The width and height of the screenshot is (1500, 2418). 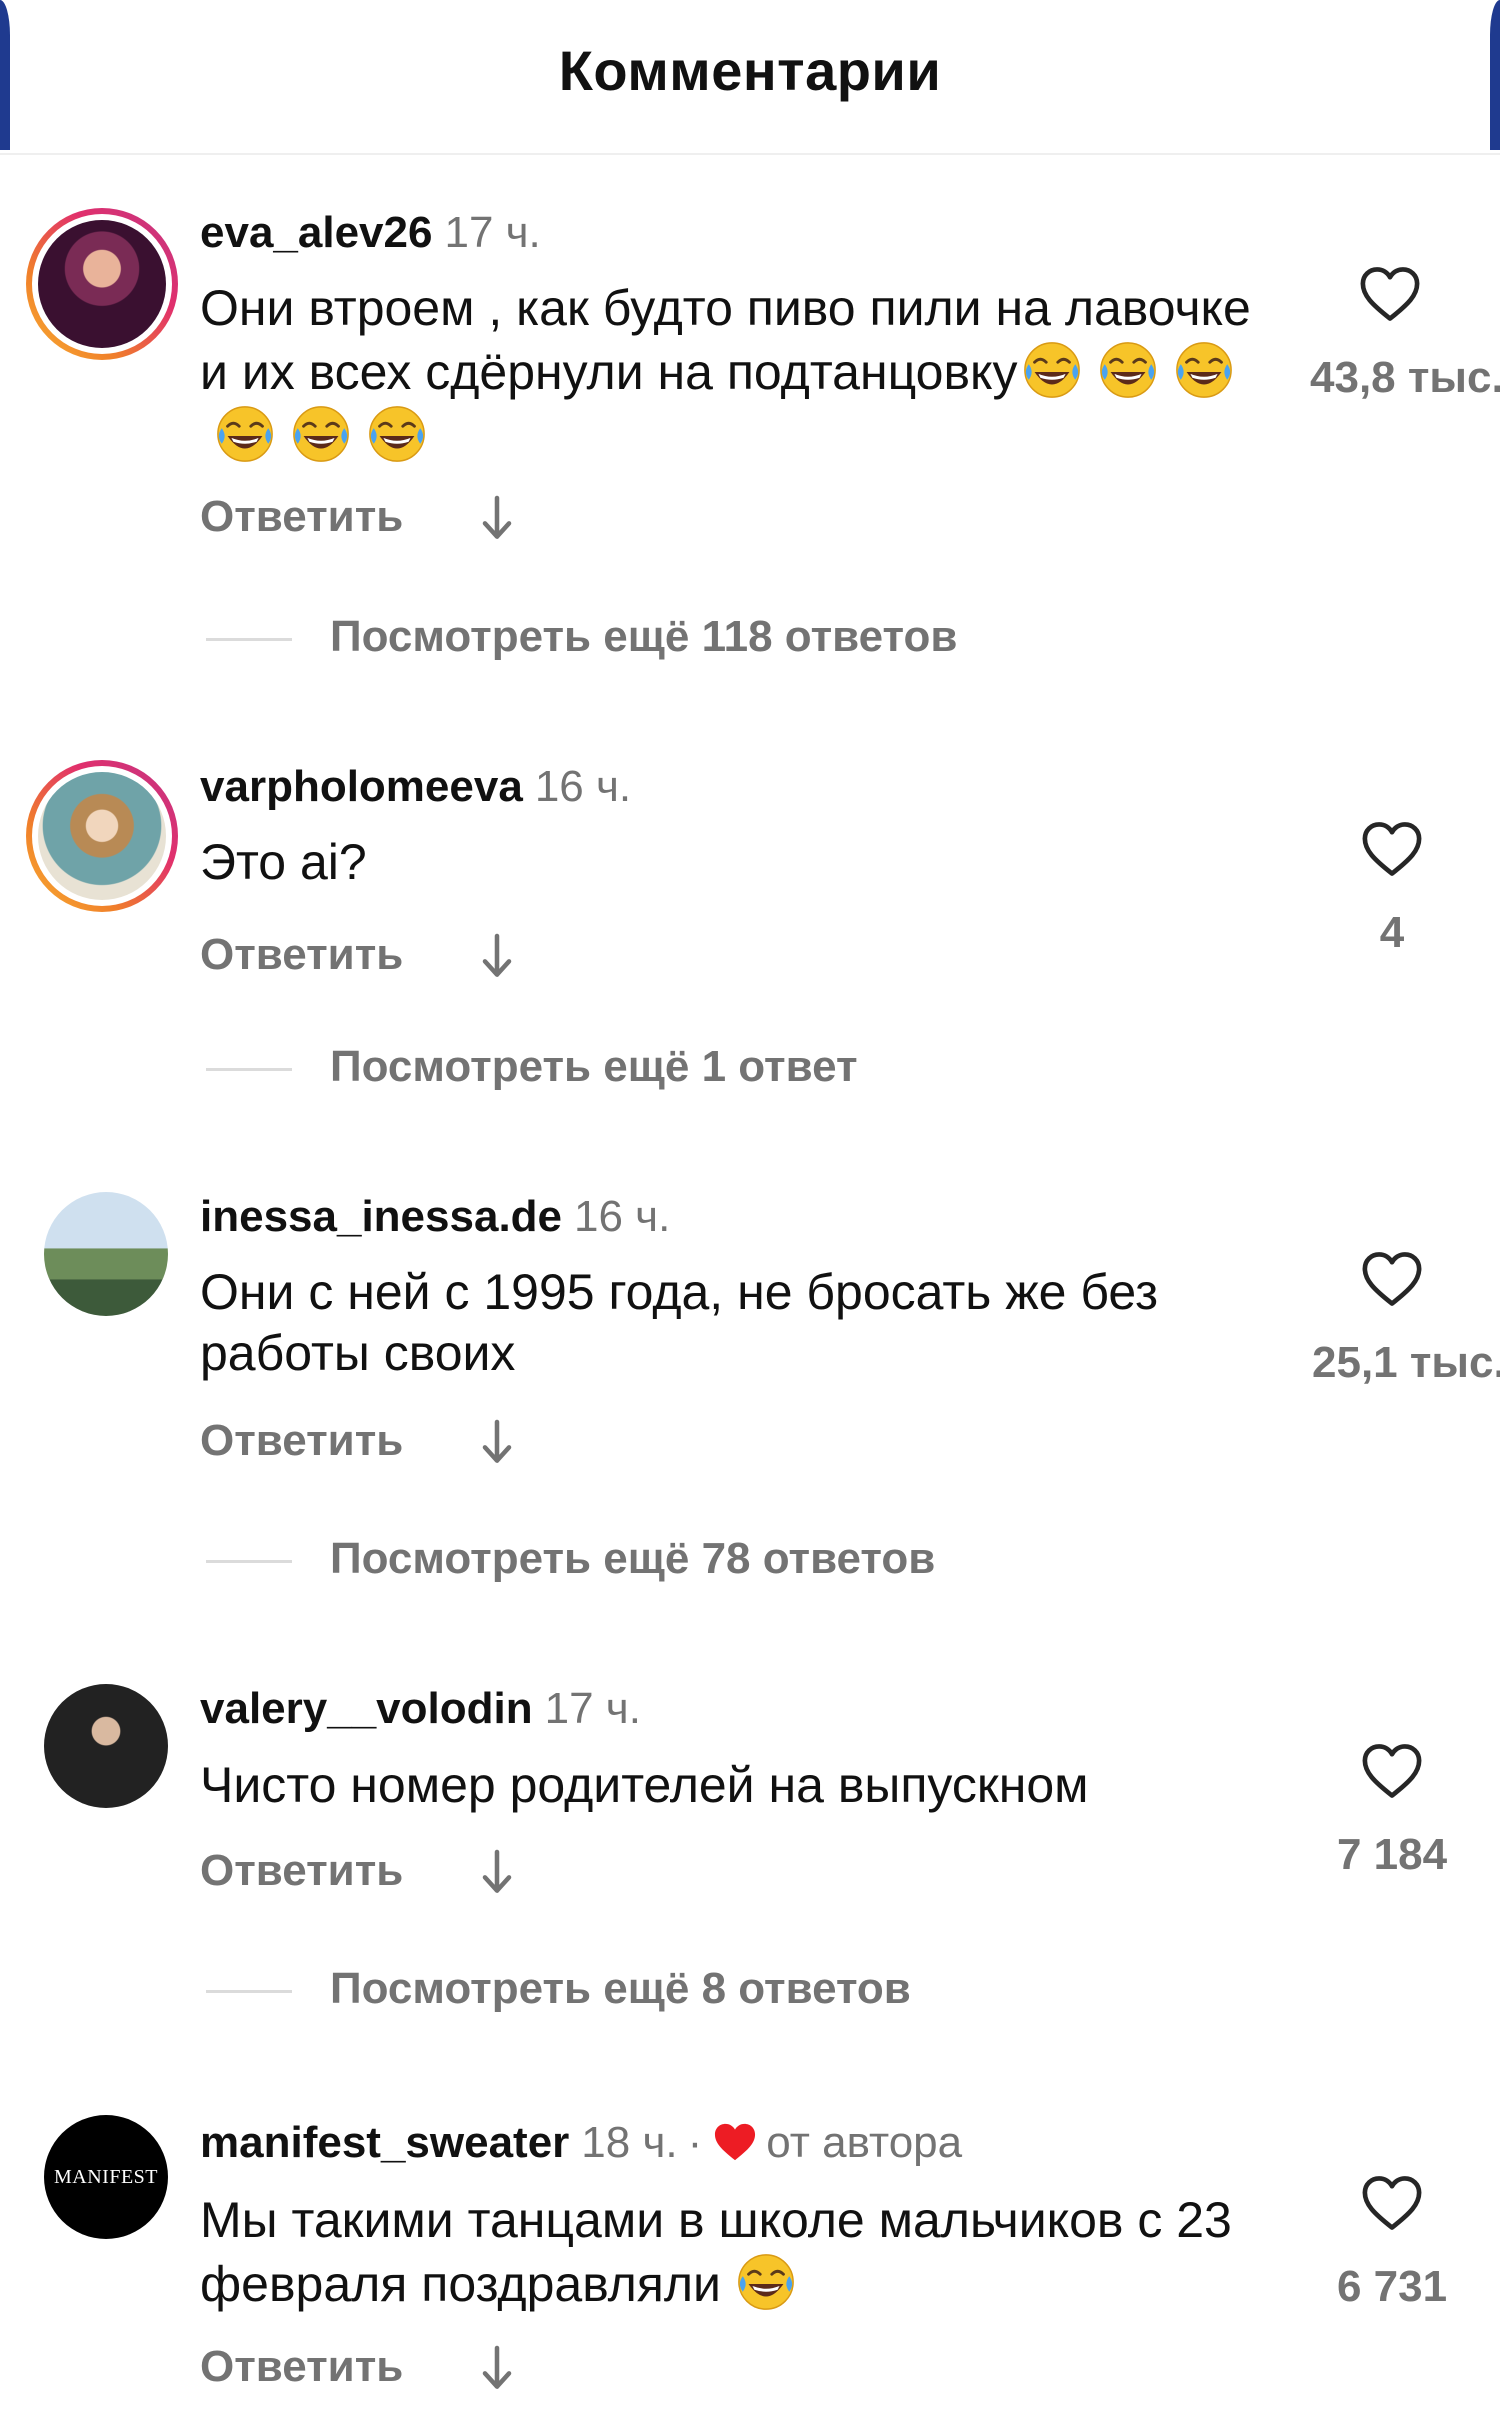 What do you see at coordinates (384, 2142) in the screenshot?
I see `username: manifest_sweater` at bounding box center [384, 2142].